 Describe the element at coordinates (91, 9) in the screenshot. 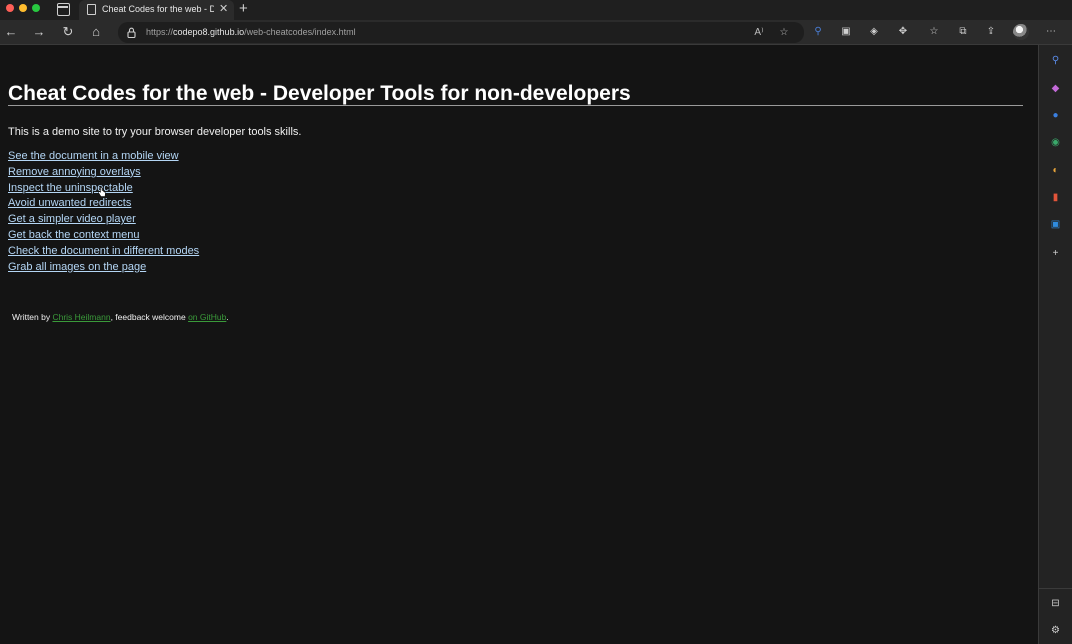

I see `page-icon` at that location.